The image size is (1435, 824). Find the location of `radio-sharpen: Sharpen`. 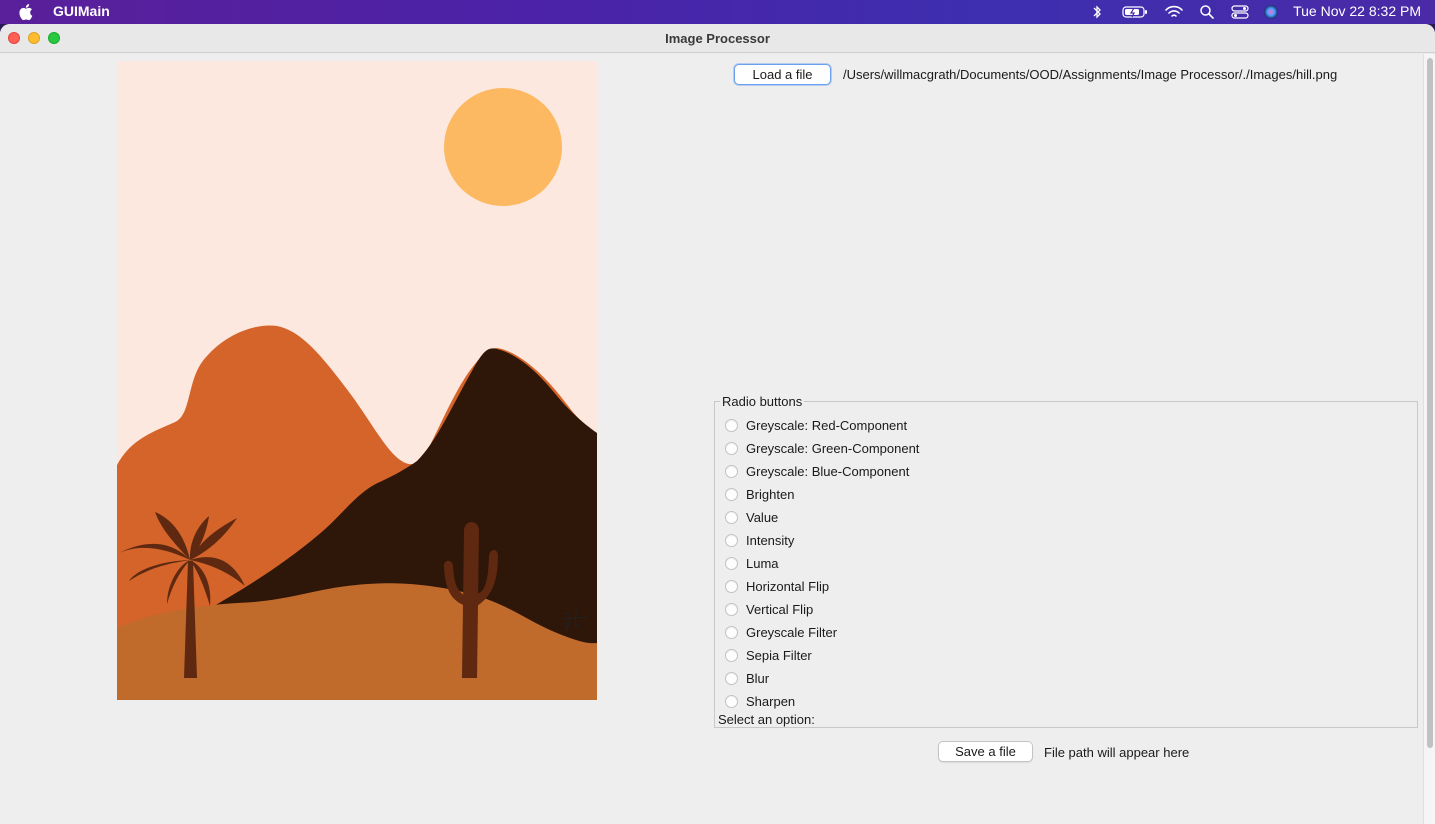

radio-sharpen: Sharpen is located at coordinates (760, 701).